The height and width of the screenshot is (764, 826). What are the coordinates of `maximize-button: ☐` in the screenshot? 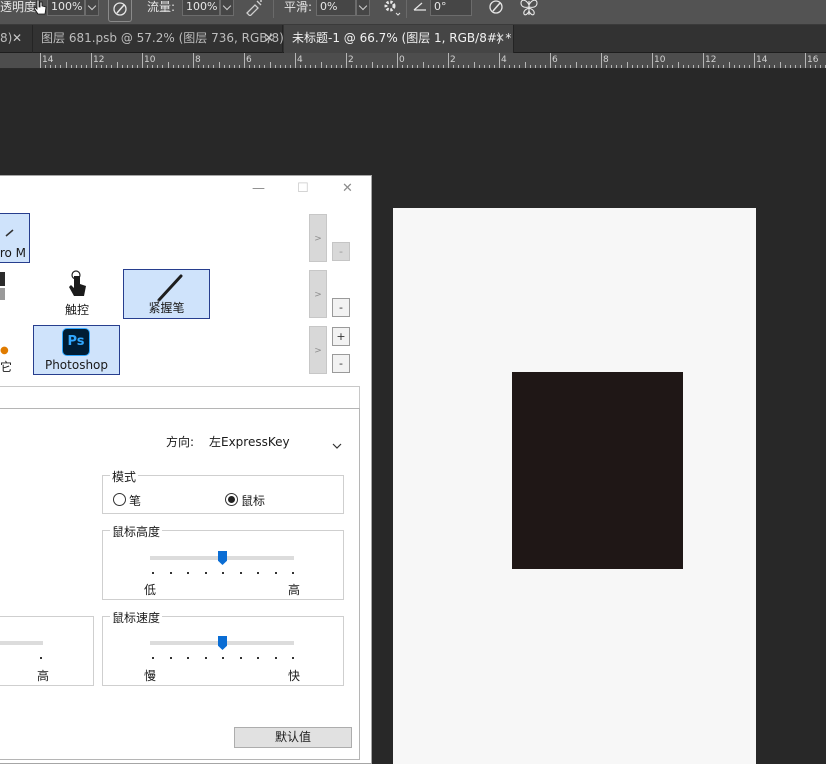 It's located at (303, 188).